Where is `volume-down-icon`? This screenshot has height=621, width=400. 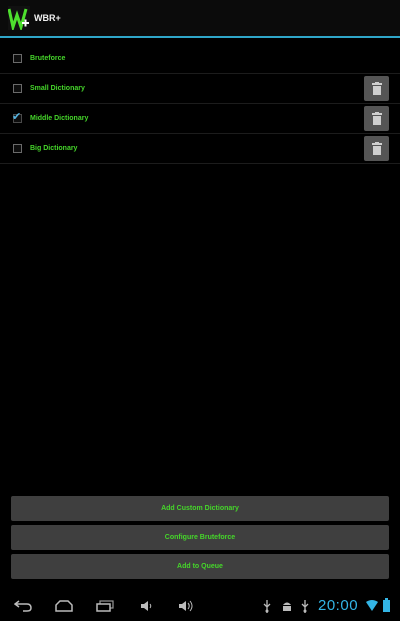 volume-down-icon is located at coordinates (146, 606).